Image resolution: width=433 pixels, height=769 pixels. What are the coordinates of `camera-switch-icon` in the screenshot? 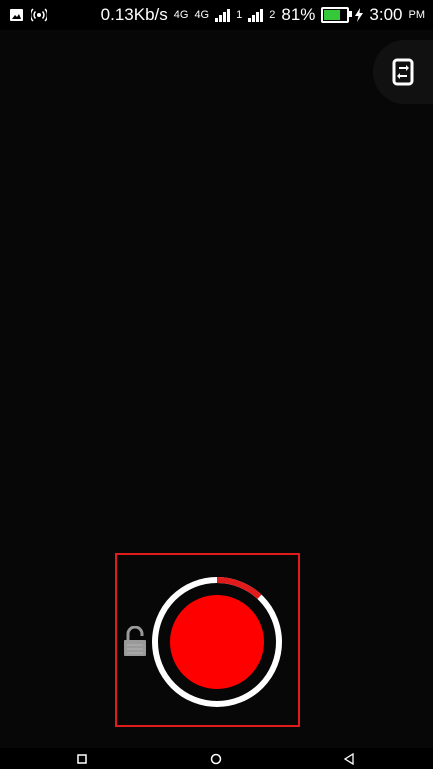 It's located at (403, 72).